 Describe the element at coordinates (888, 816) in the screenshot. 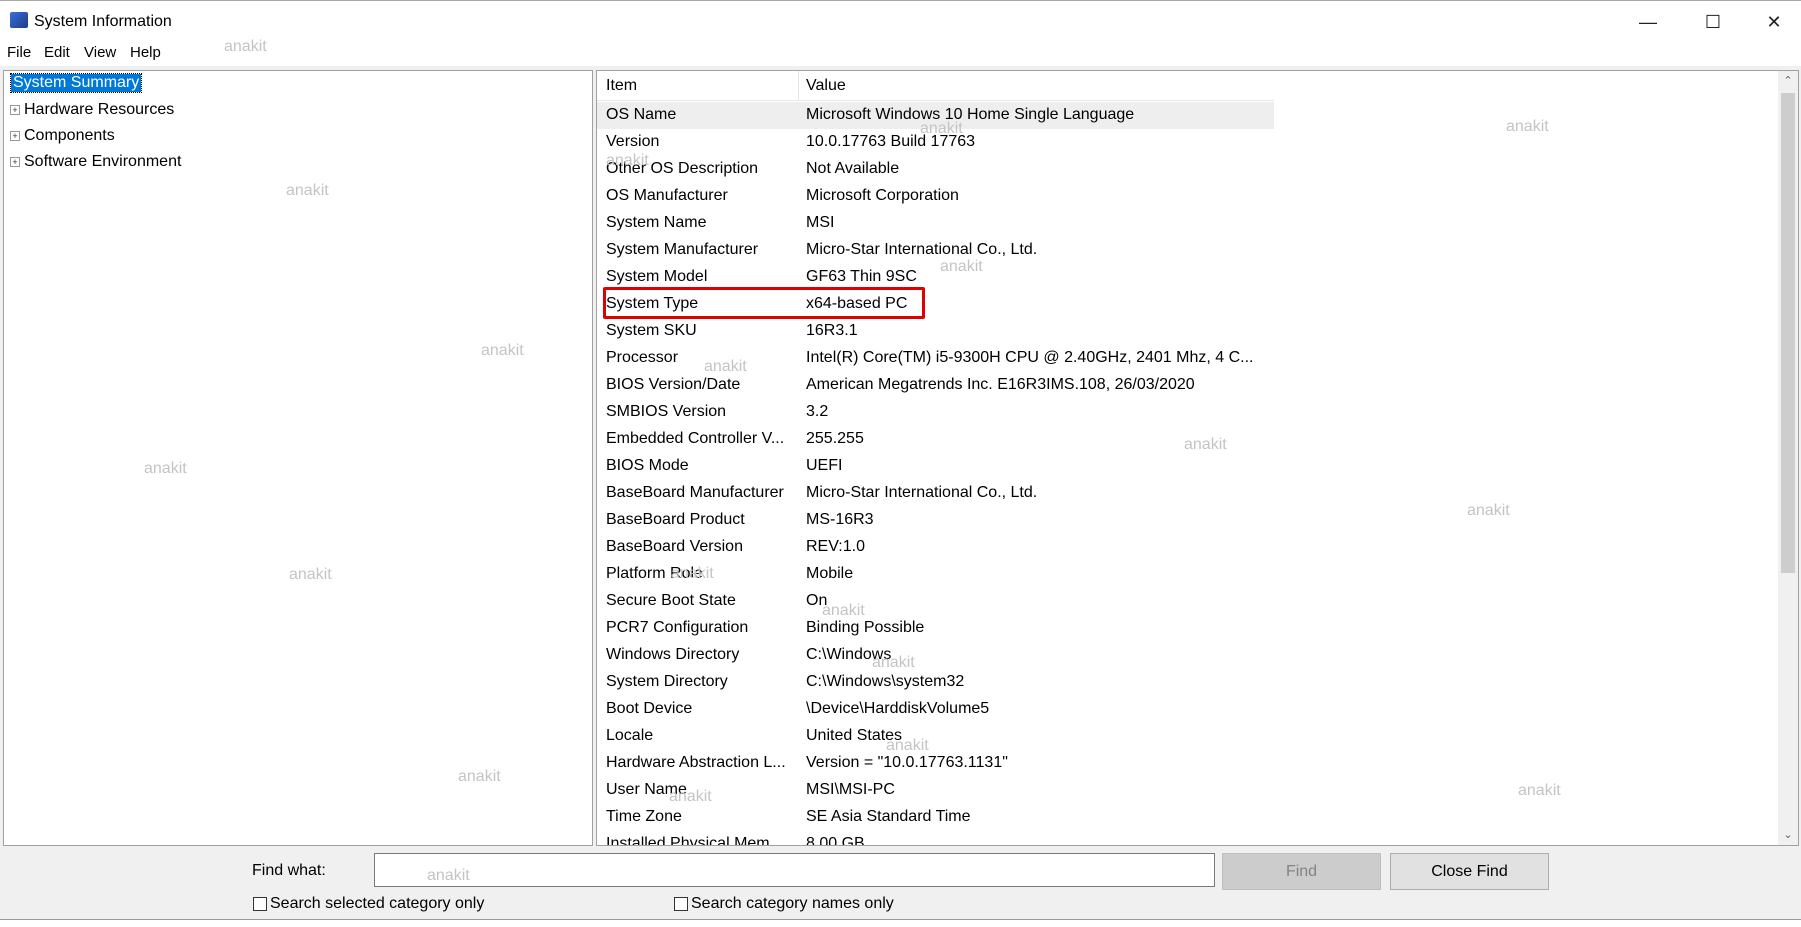

I see `value-cell: SE Asia Standard Time` at that location.